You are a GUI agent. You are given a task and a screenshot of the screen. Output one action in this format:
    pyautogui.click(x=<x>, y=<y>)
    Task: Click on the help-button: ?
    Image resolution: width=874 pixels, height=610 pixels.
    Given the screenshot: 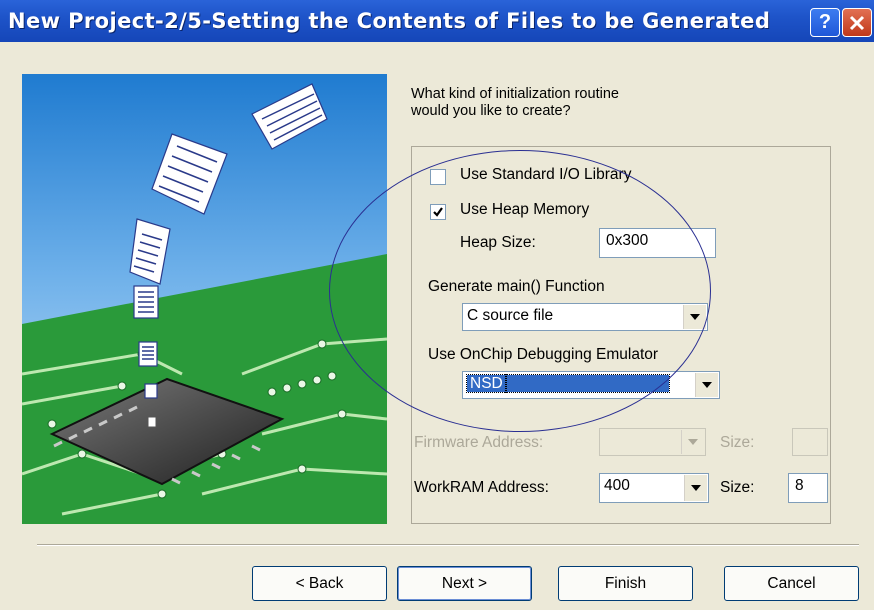 What is the action you would take?
    pyautogui.click(x=825, y=22)
    